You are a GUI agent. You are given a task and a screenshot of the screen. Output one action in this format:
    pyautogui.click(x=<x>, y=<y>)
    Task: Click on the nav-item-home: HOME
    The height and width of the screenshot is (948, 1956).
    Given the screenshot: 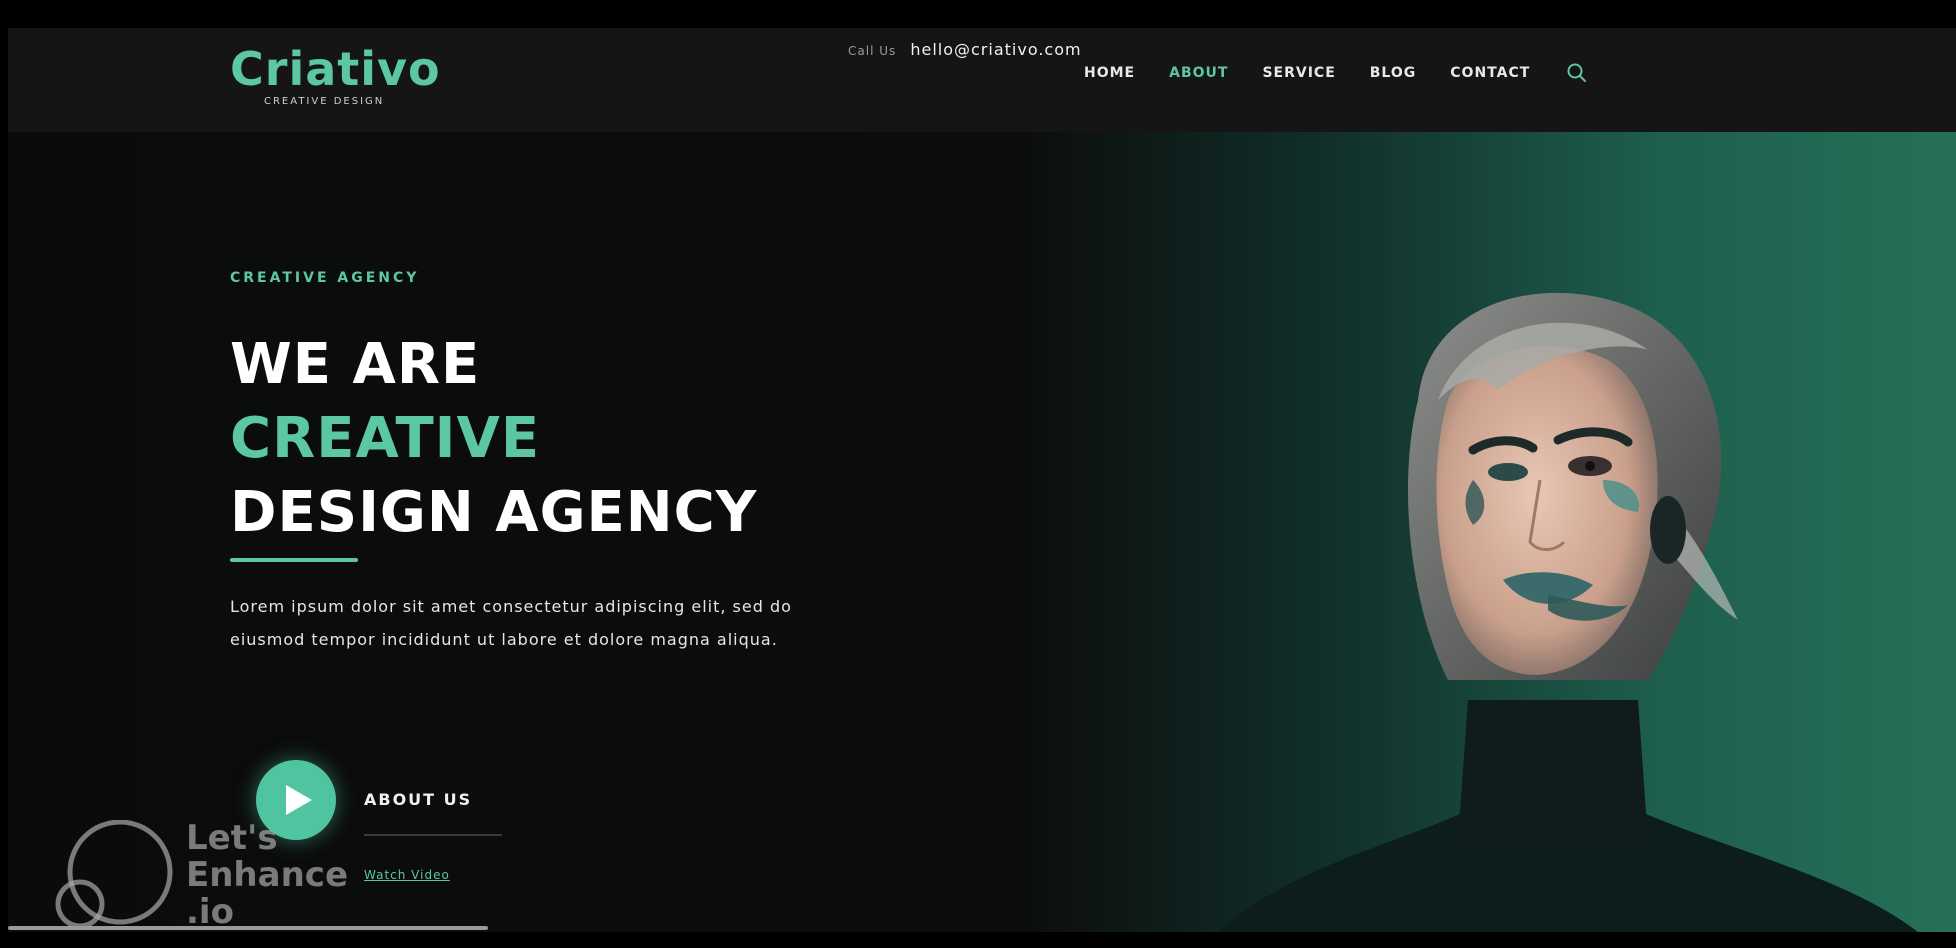 What is the action you would take?
    pyautogui.click(x=1109, y=73)
    